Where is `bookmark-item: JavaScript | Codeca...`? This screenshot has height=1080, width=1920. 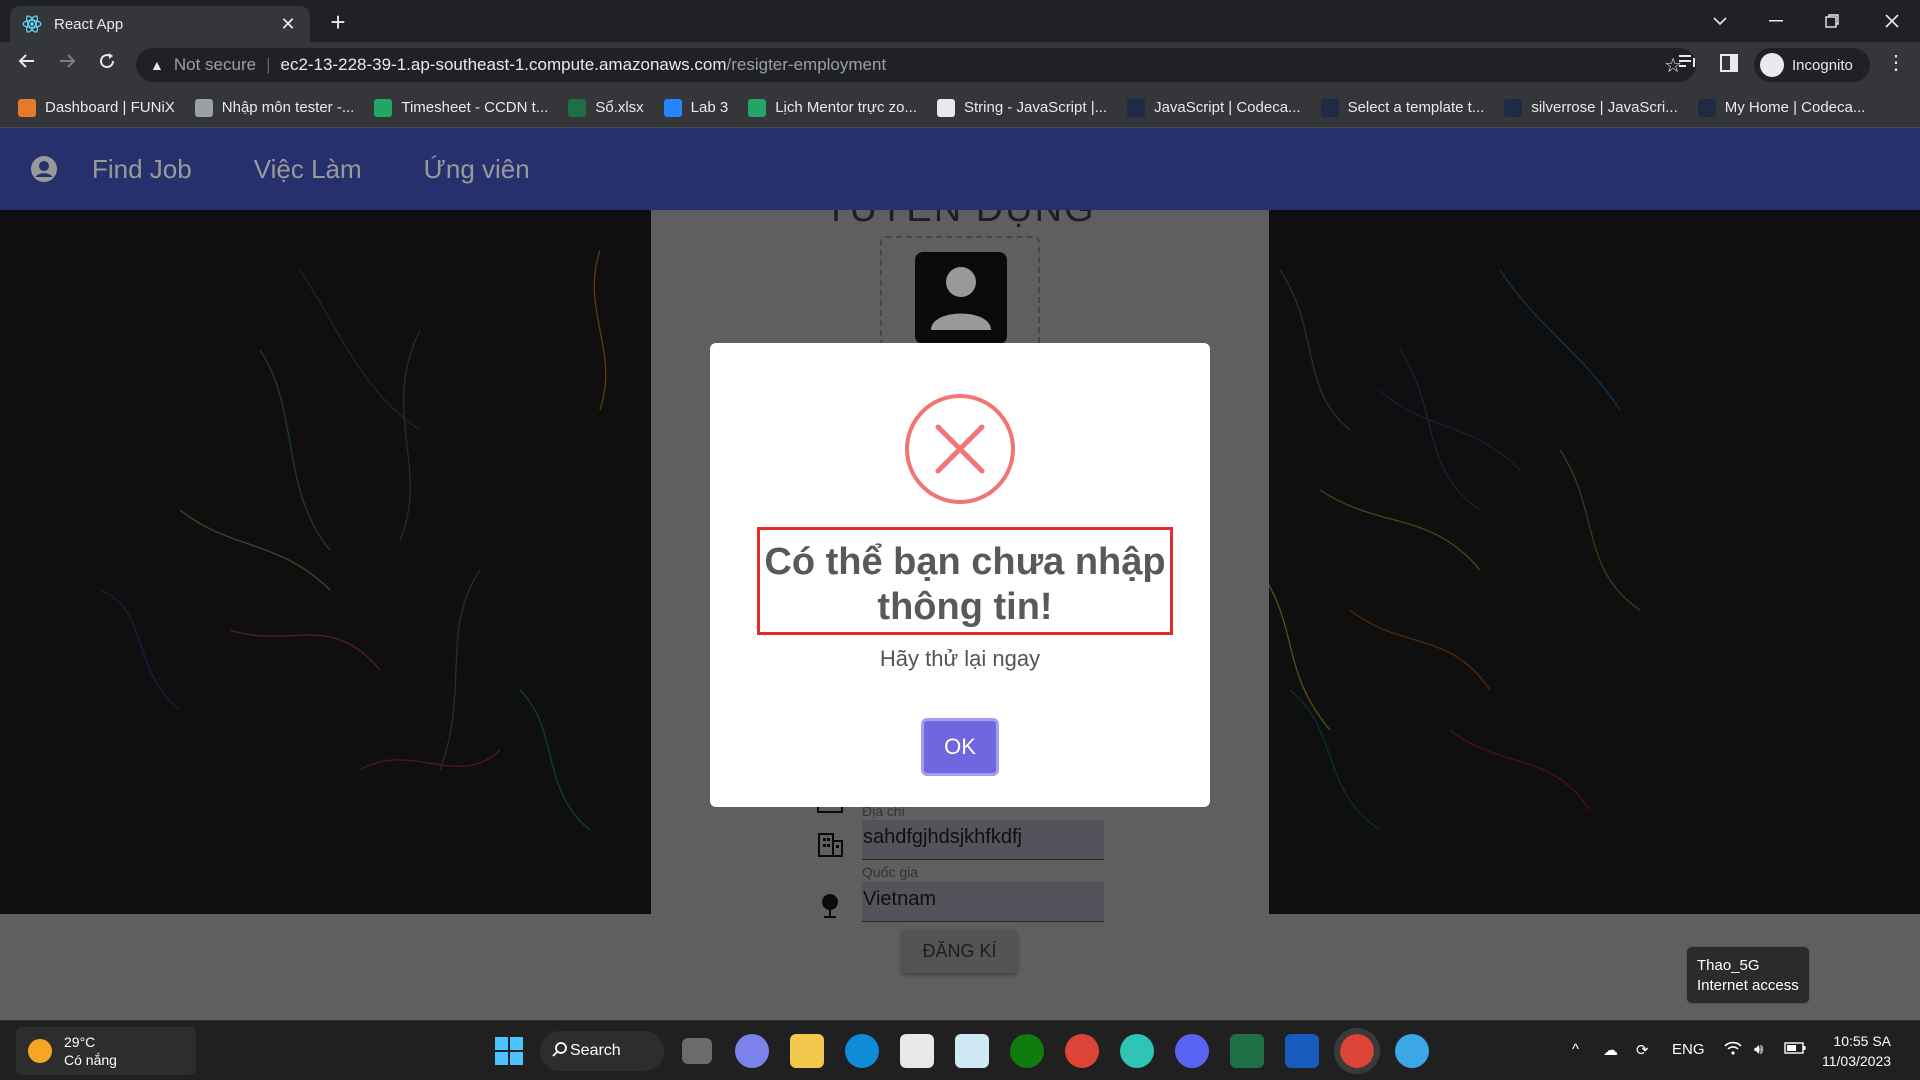 bookmark-item: JavaScript | Codeca... is located at coordinates (1214, 107).